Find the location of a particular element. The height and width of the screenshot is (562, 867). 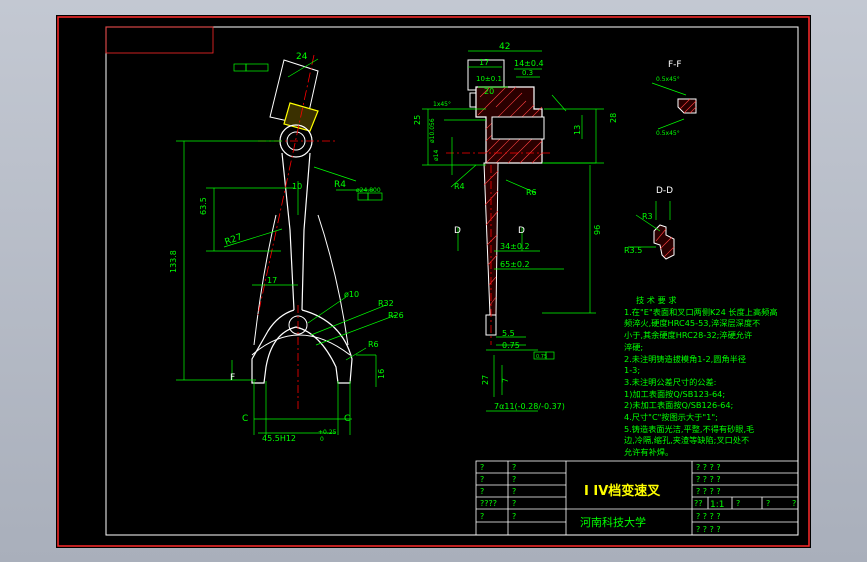

dim-r32: R32 is located at coordinates (386, 303).